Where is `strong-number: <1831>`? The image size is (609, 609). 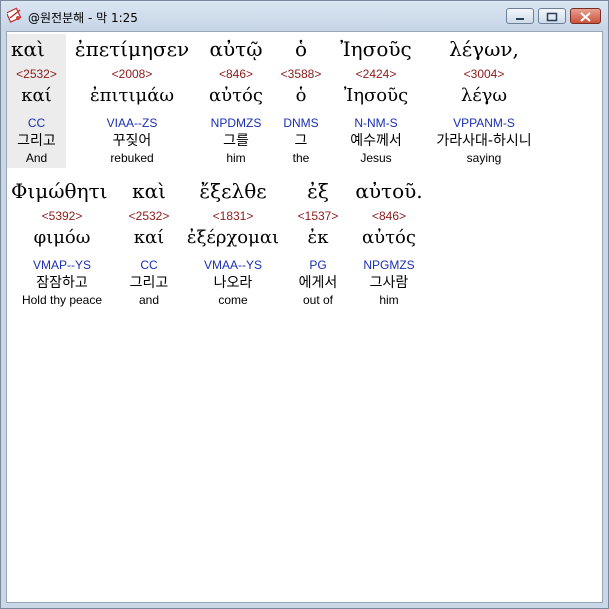
strong-number: <1831> is located at coordinates (233, 216).